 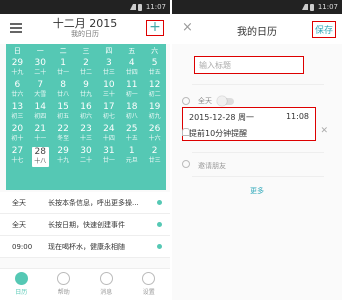 What do you see at coordinates (154, 113) in the screenshot?
I see `day-cell: 19 初九` at bounding box center [154, 113].